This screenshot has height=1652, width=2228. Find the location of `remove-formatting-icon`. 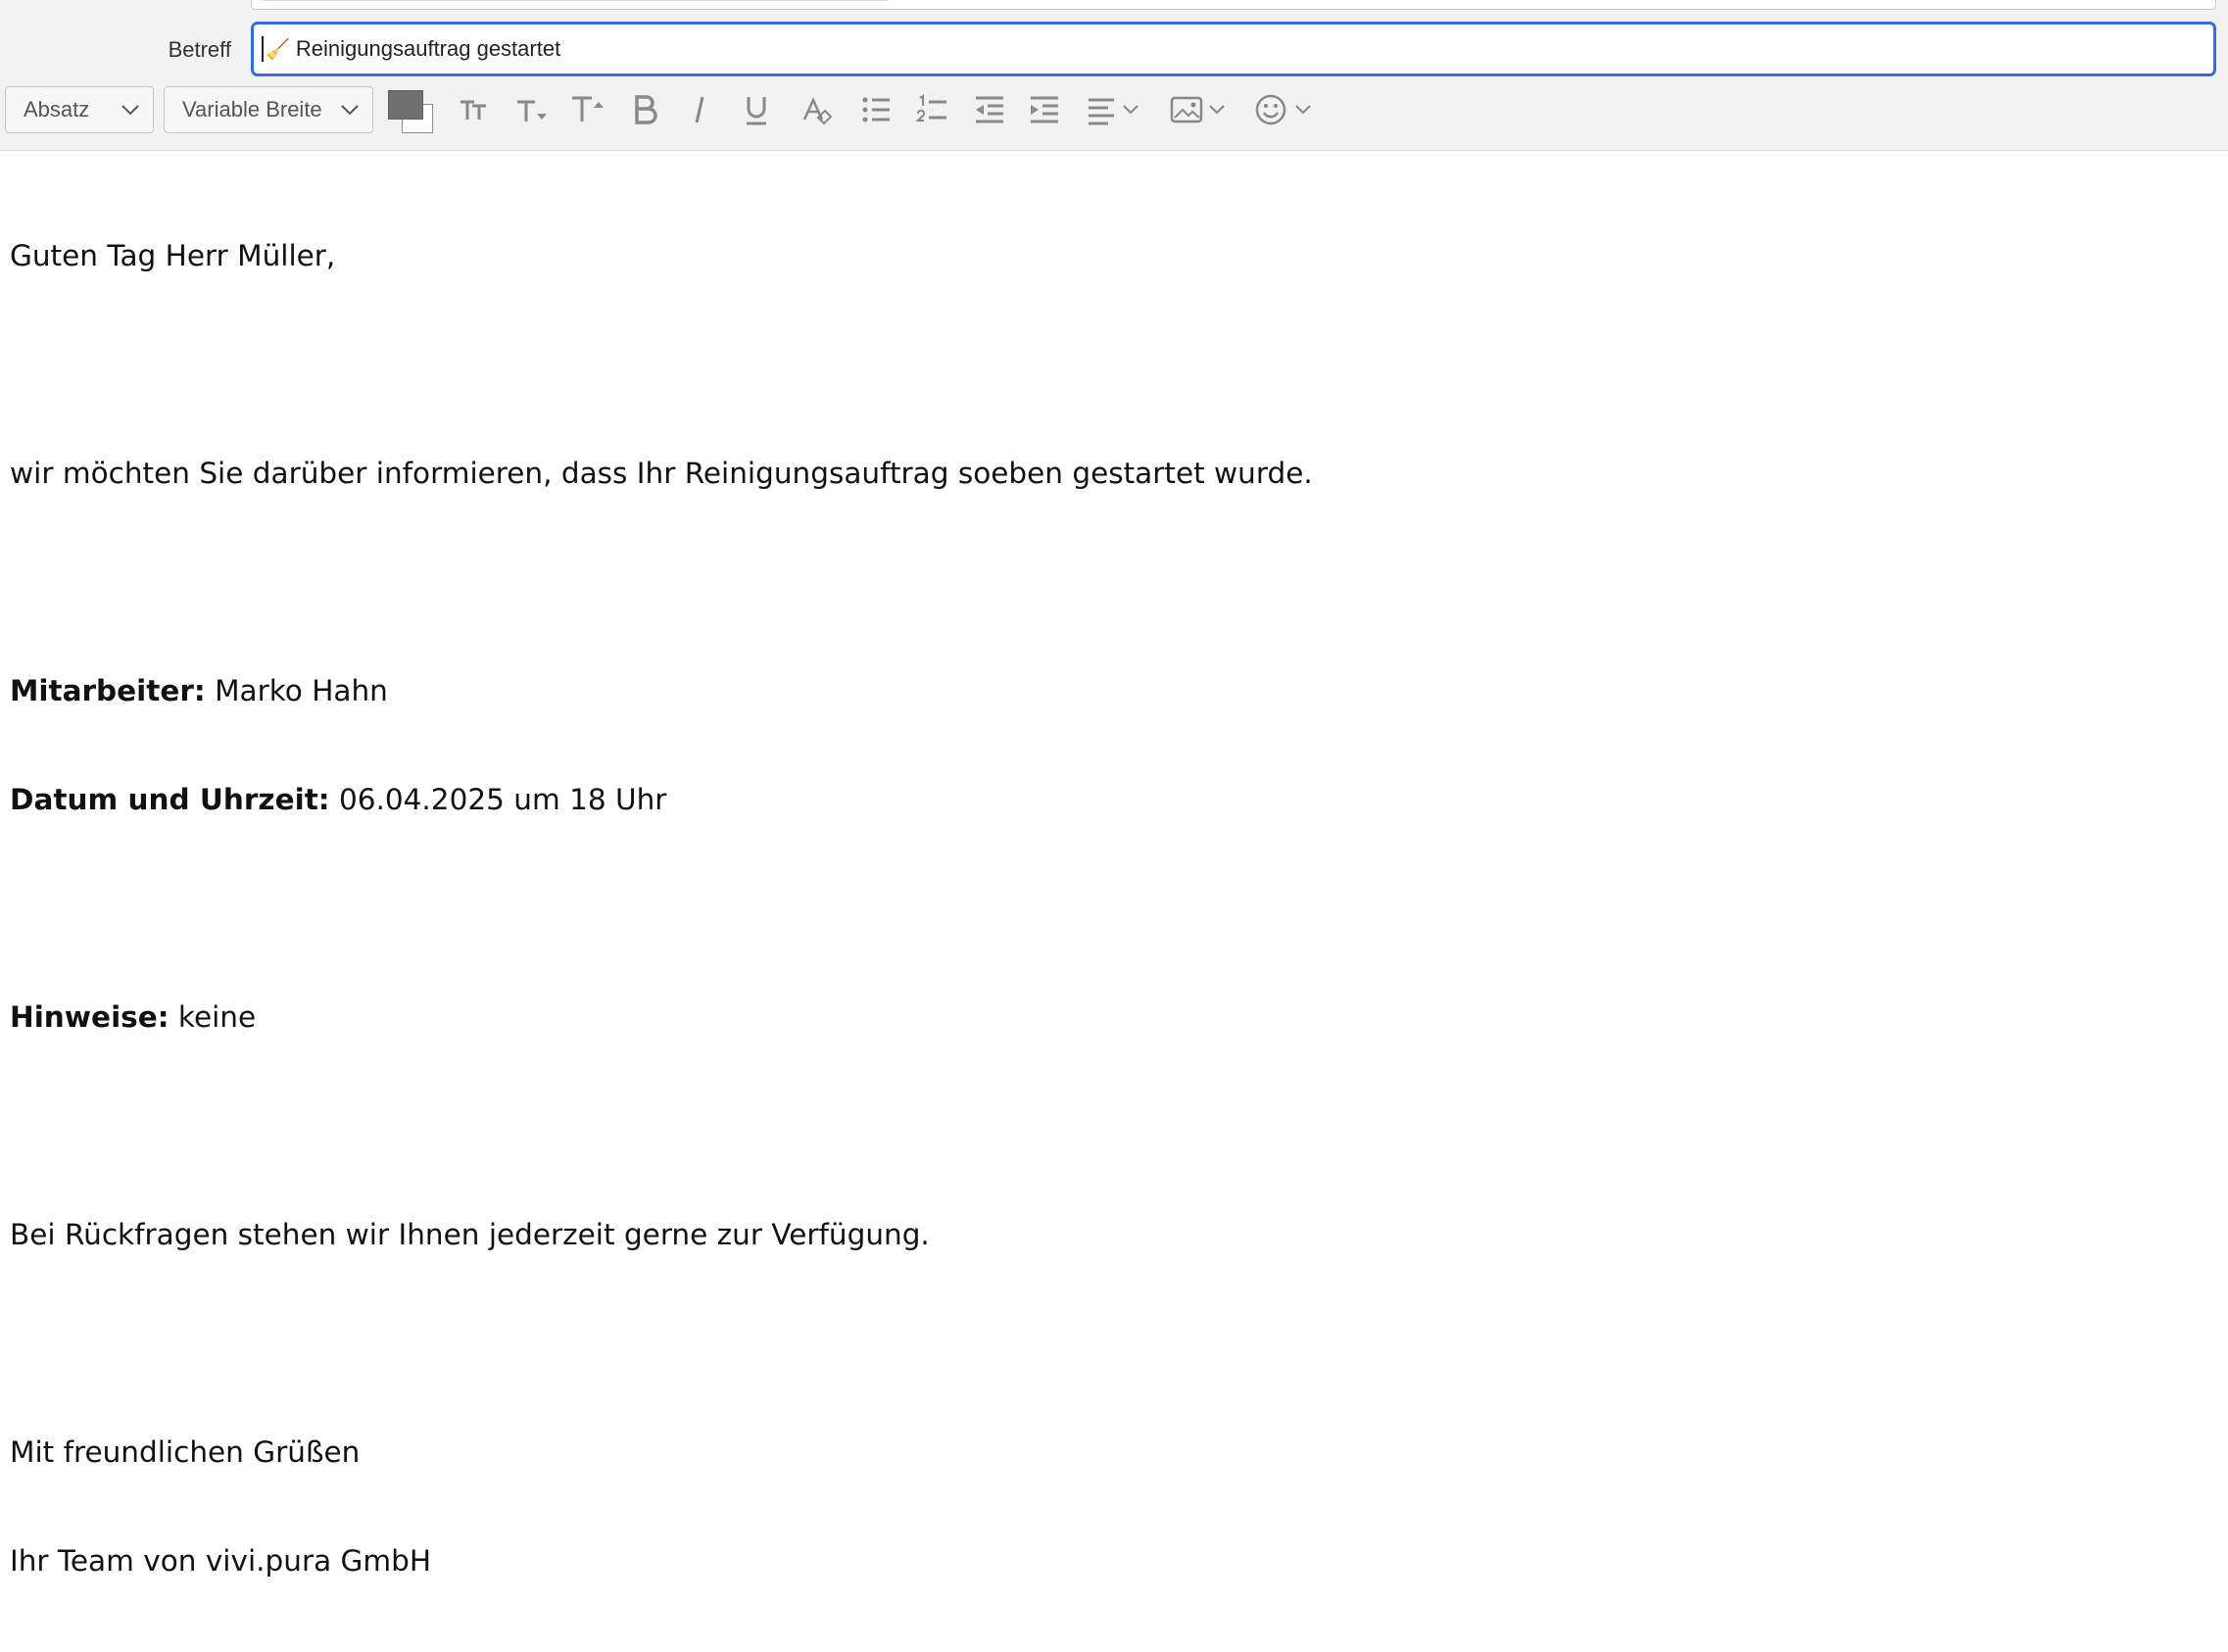

remove-formatting-icon is located at coordinates (817, 110).